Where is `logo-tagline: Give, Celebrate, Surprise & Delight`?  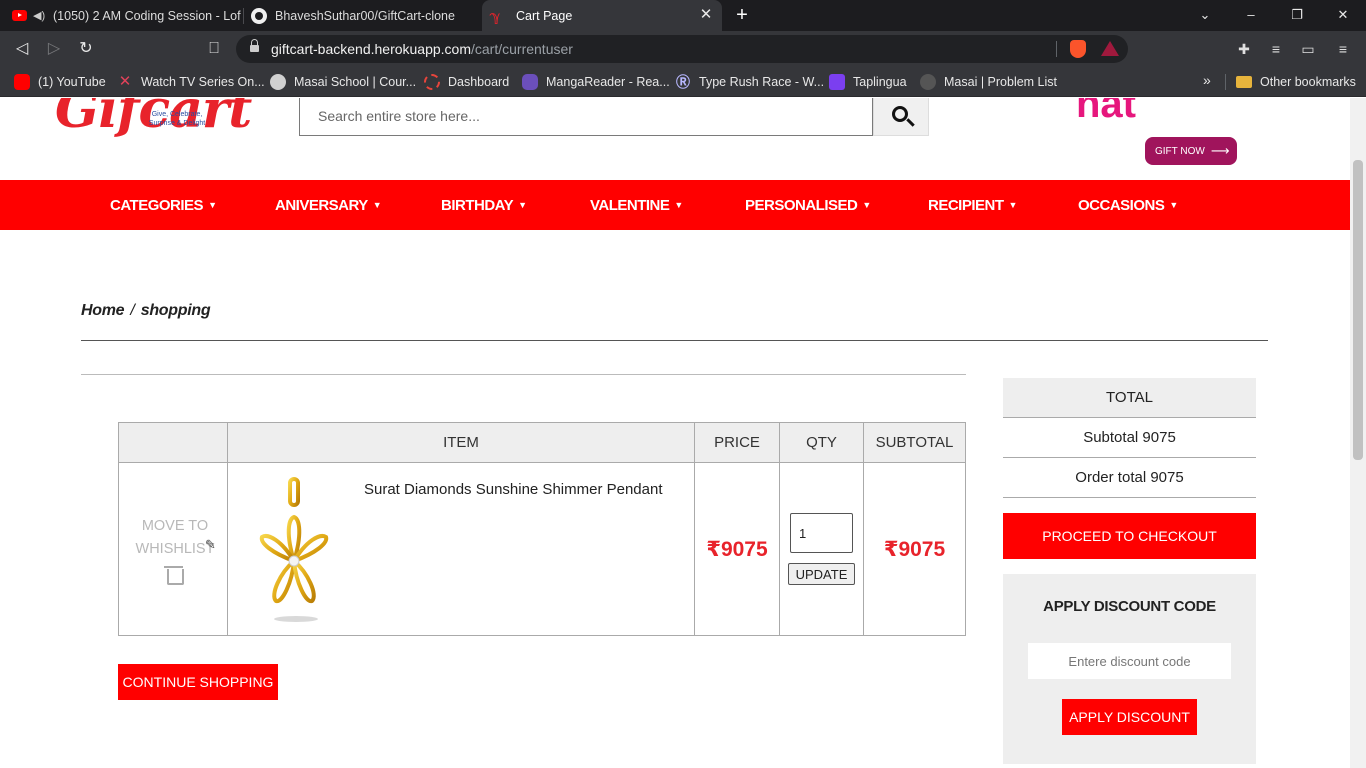
logo-tagline: Give, Celebrate, Surprise & Delight is located at coordinates (177, 119).